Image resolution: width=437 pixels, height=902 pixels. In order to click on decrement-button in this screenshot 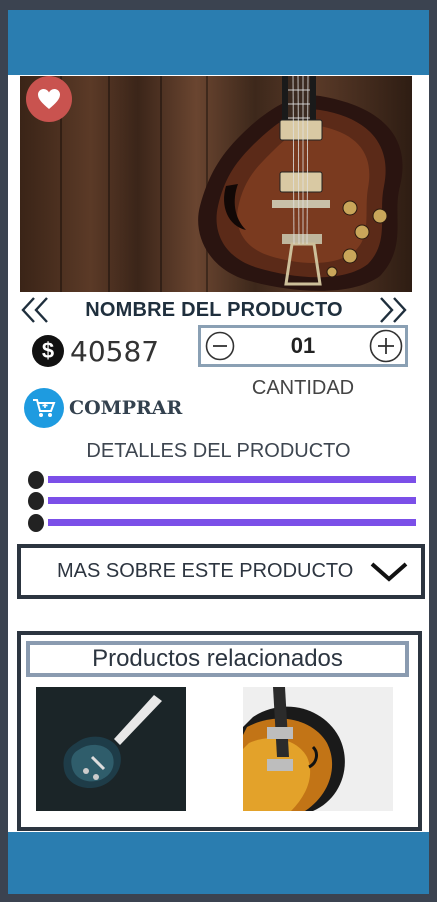, I will do `click(220, 346)`.